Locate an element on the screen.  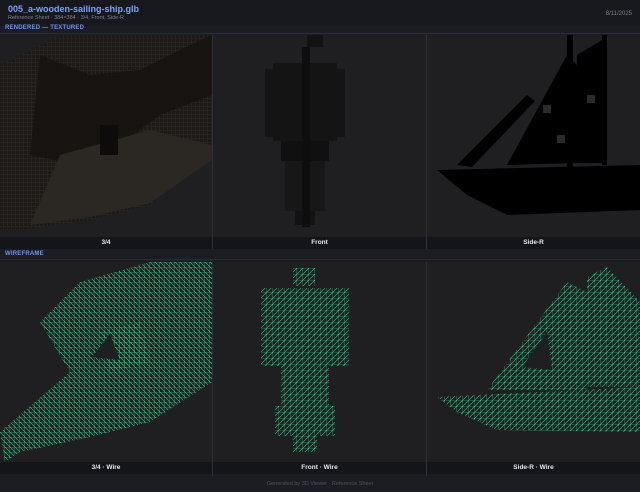
render-panel-three-quarter is located at coordinates (106, 136).